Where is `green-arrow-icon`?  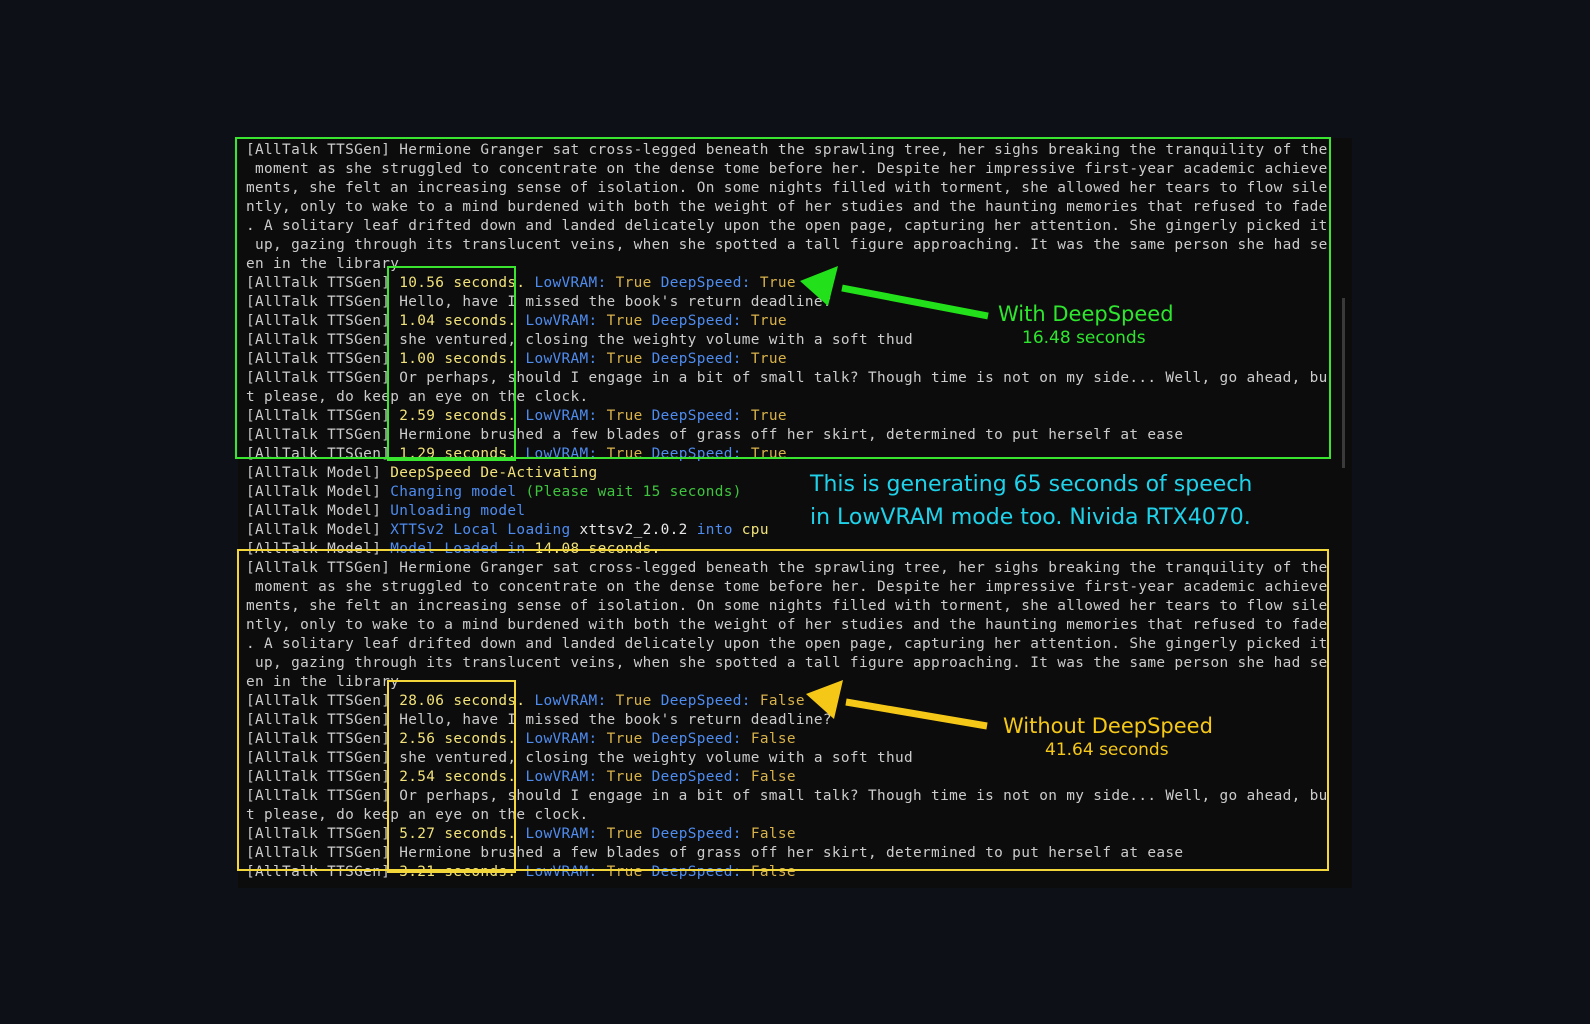
green-arrow-icon is located at coordinates (894, 293).